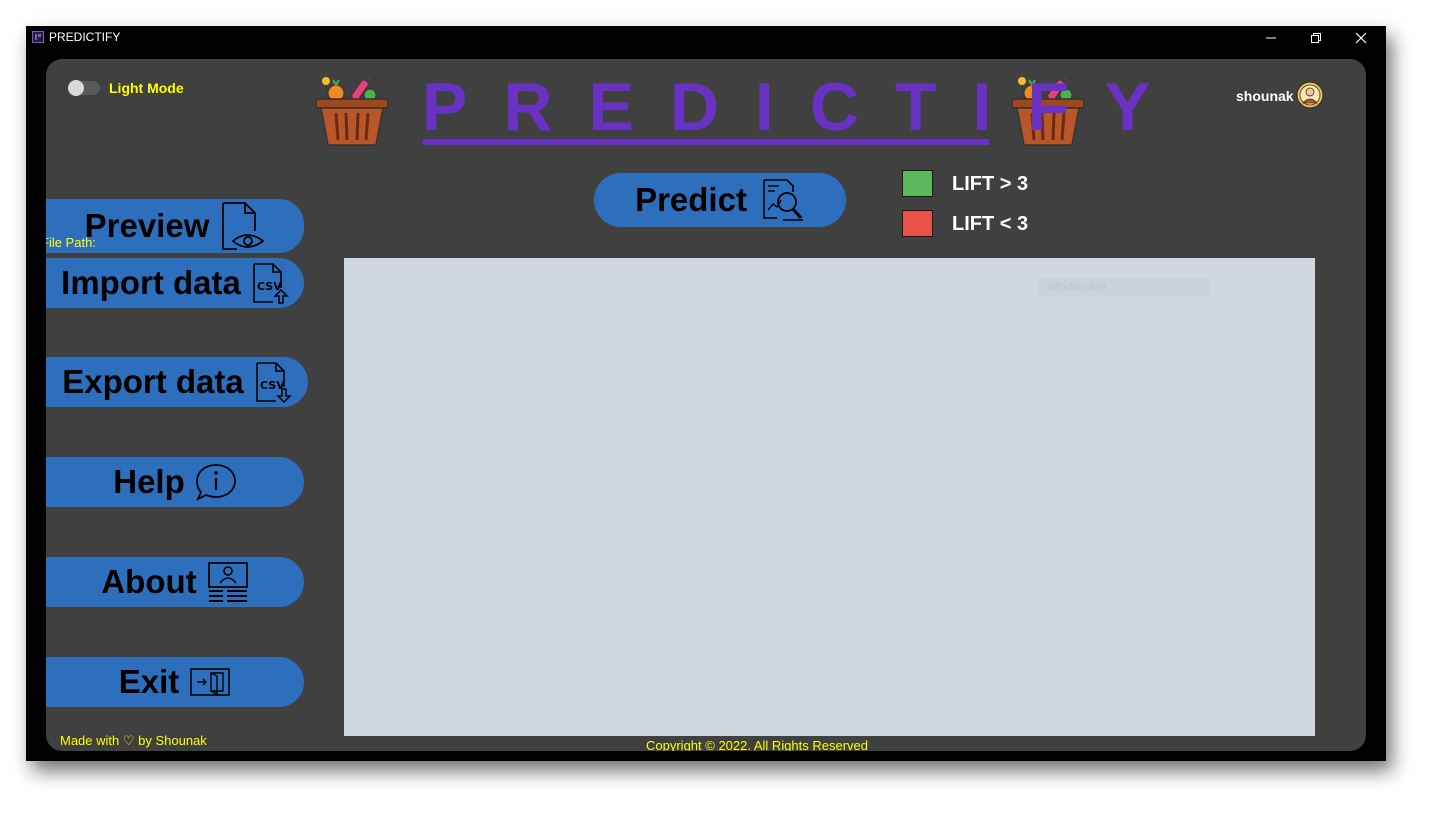  What do you see at coordinates (71, 242) in the screenshot?
I see `file-path-label: File Path:` at bounding box center [71, 242].